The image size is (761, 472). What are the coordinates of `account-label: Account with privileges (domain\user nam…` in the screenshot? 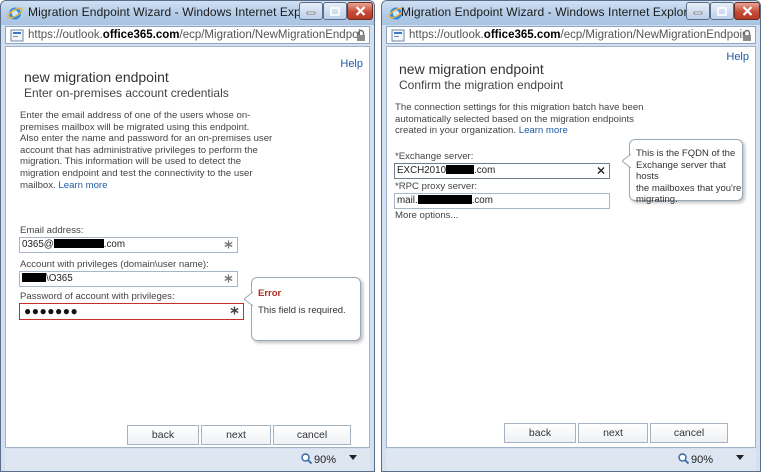 It's located at (114, 264).